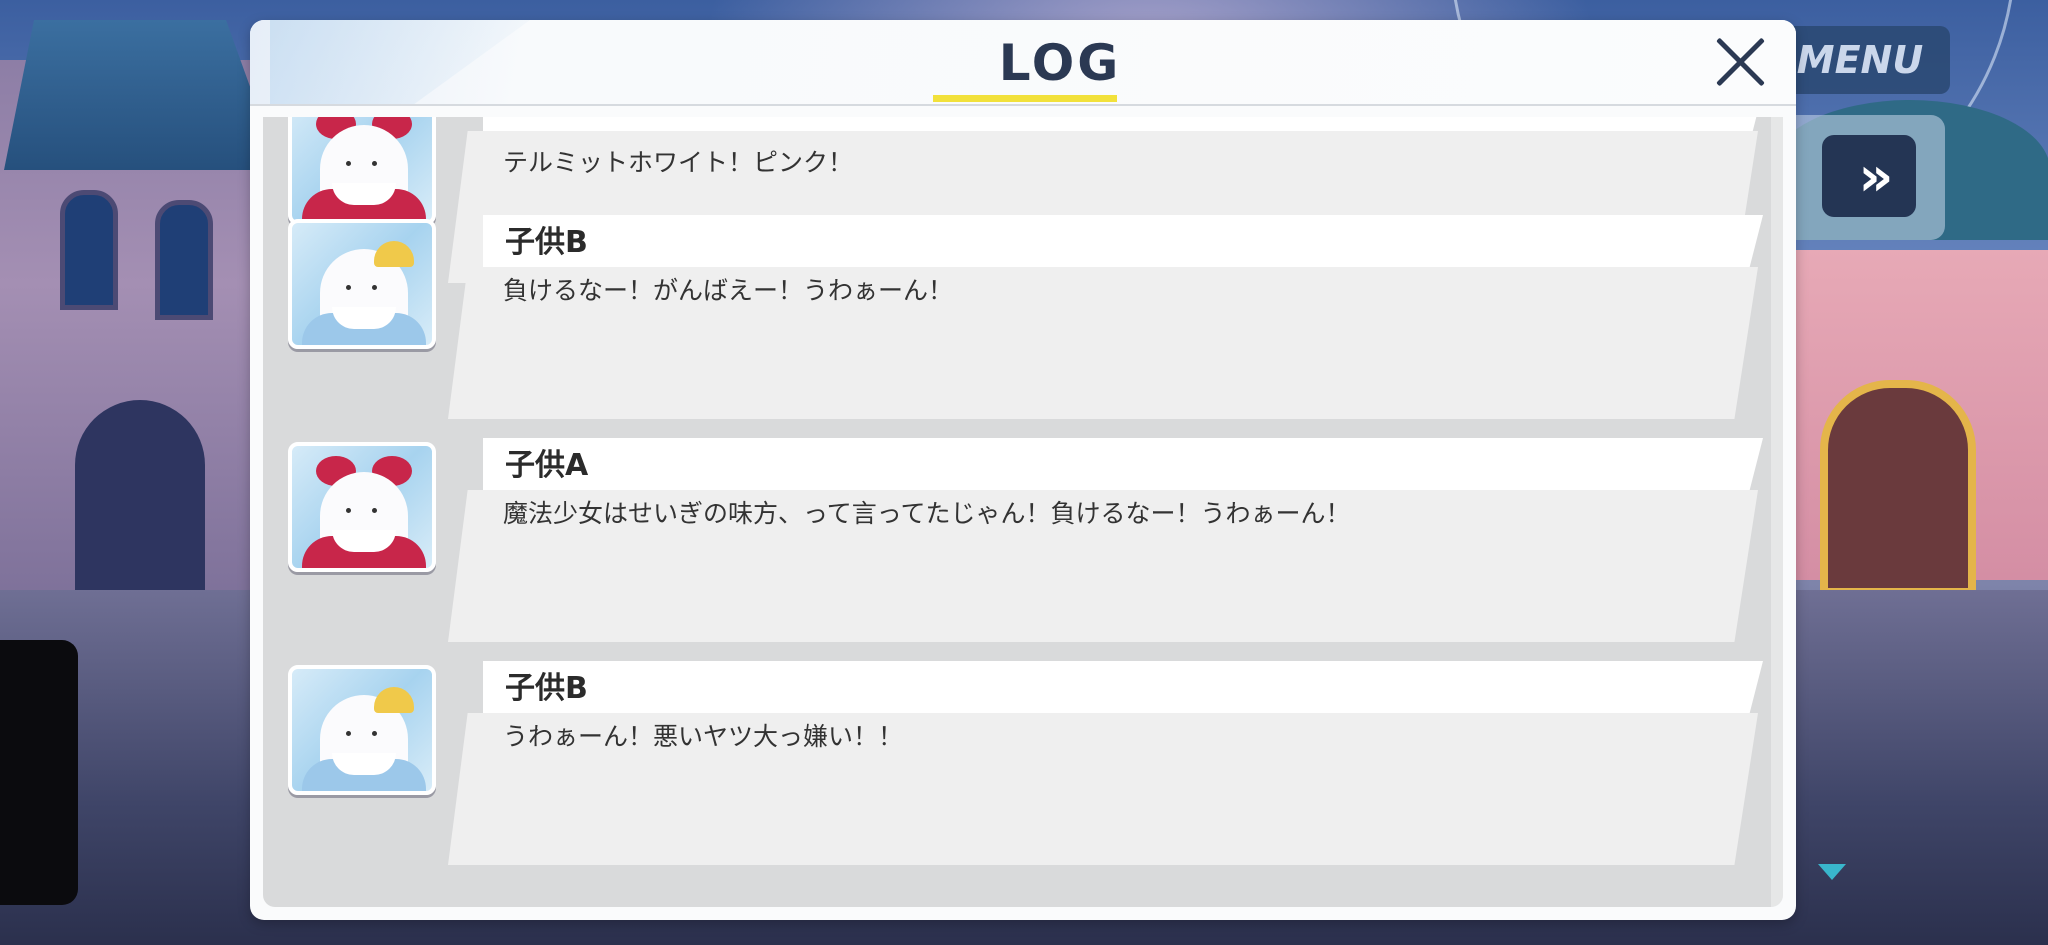  I want to click on log-scrollbar, so click(1777, 512).